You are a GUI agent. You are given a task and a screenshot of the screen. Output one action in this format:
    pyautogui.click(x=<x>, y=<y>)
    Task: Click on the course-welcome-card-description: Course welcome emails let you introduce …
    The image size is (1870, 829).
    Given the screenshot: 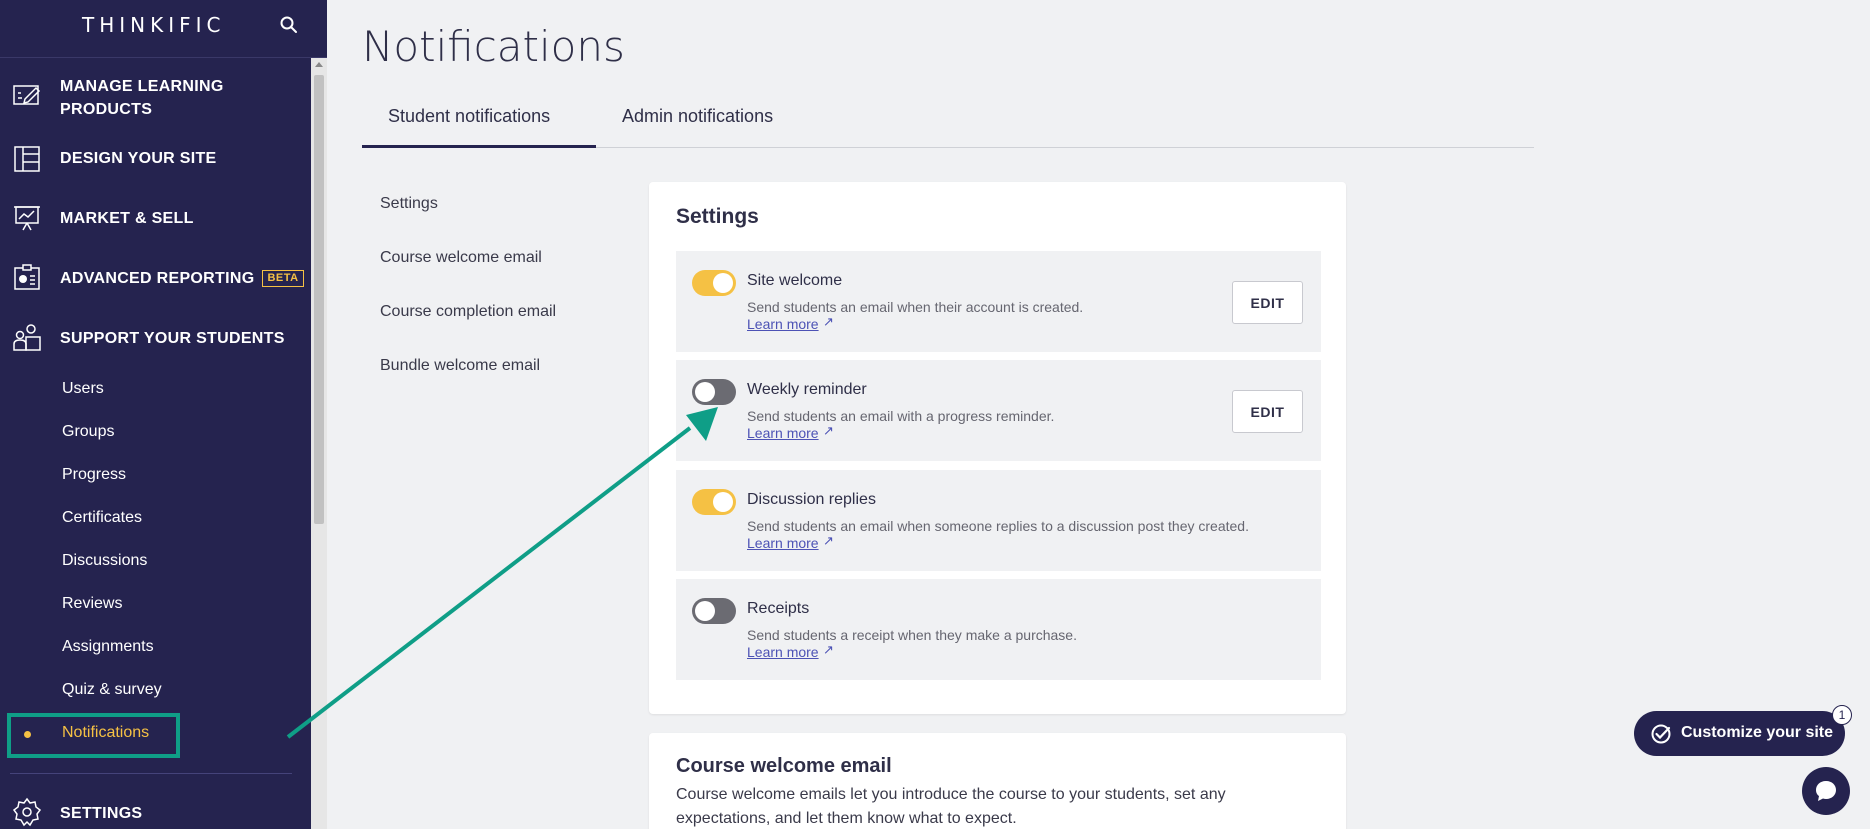 What is the action you would take?
    pyautogui.click(x=951, y=806)
    